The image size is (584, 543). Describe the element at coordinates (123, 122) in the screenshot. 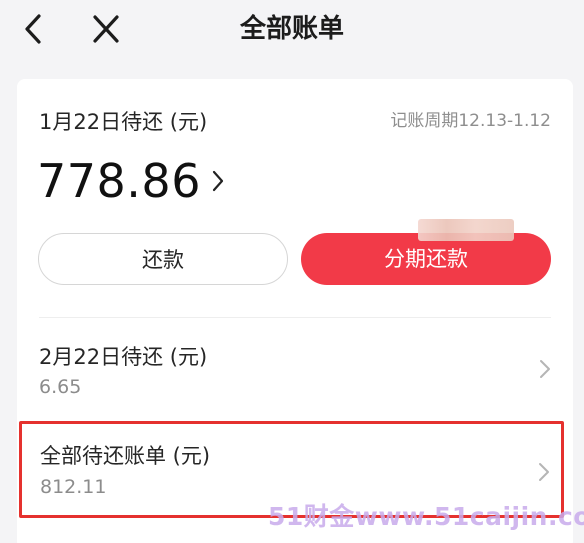

I see `current-due-label: 1月22日待还 (元)` at that location.